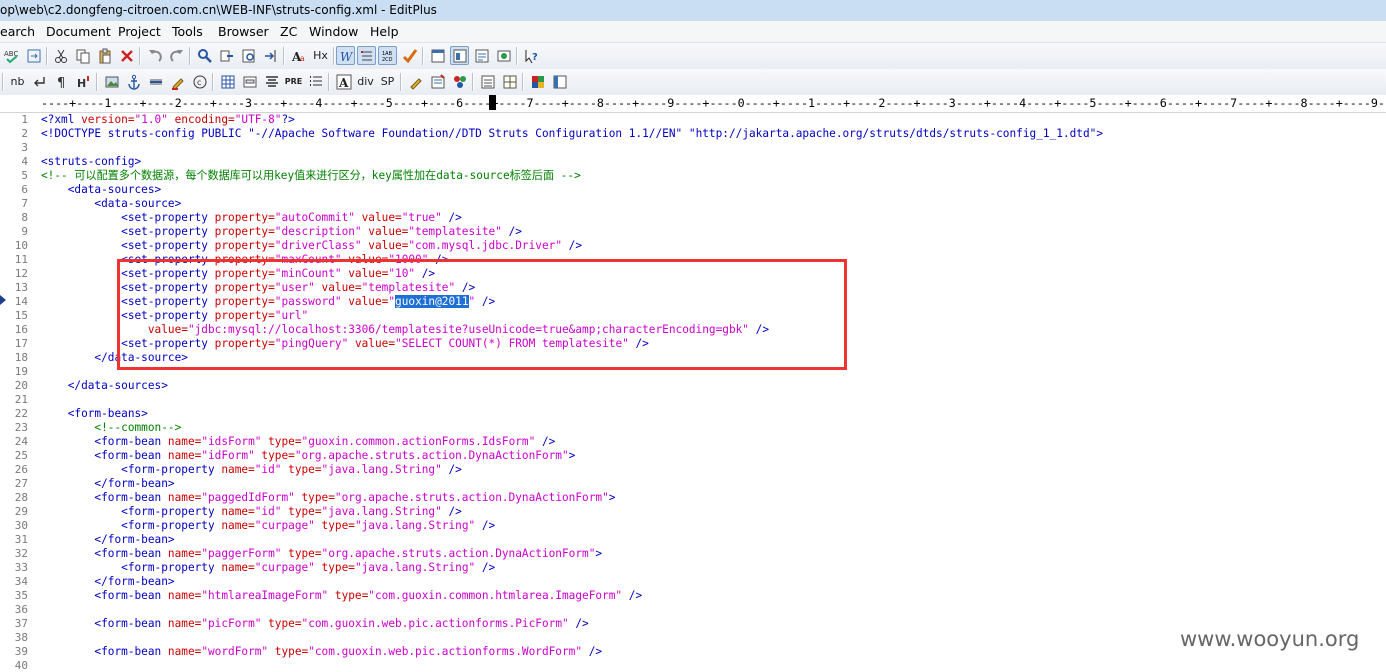  Describe the element at coordinates (345, 55) in the screenshot. I see `word-wrap-icon: W` at that location.